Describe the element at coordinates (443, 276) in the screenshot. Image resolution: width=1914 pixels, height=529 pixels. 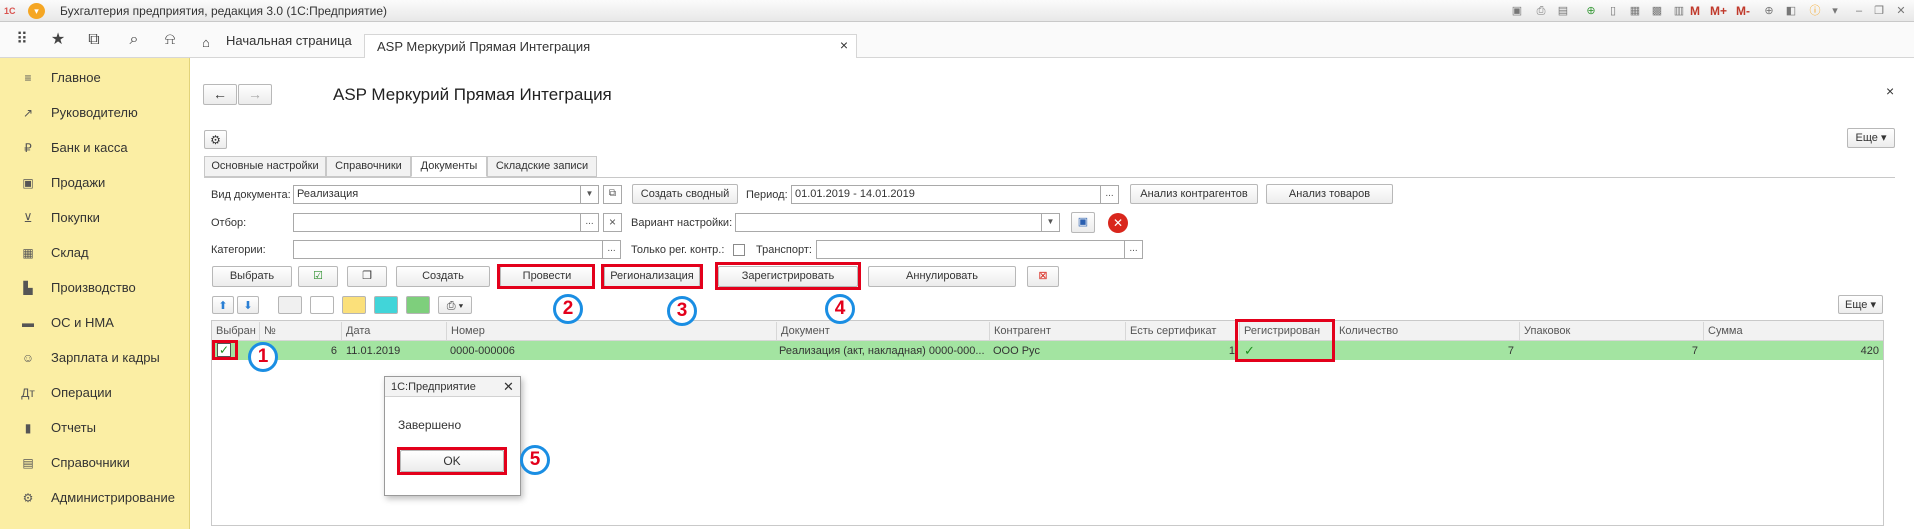
I see `create-button: Создать` at that location.